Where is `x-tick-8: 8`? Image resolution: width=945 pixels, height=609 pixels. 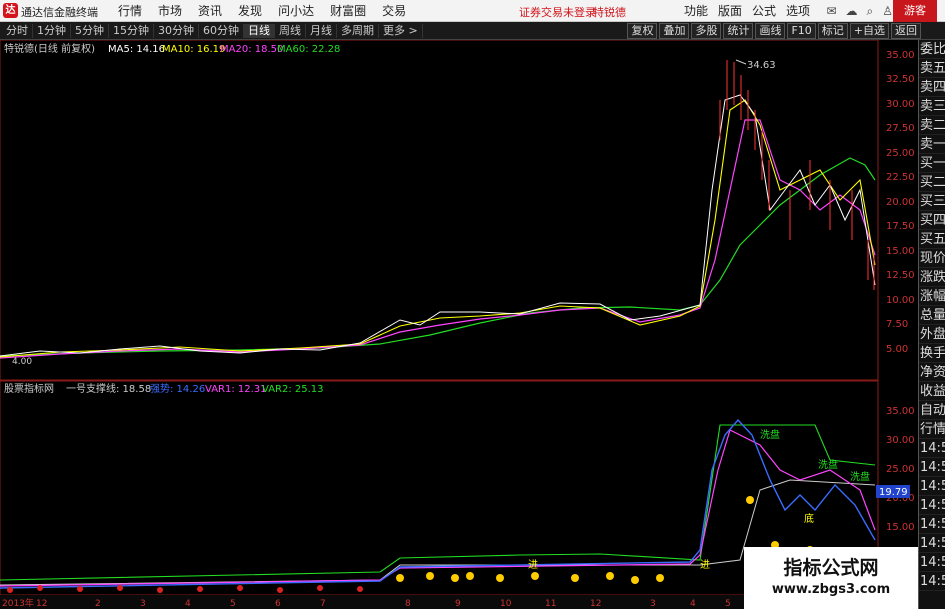 x-tick-8: 8 is located at coordinates (408, 604).